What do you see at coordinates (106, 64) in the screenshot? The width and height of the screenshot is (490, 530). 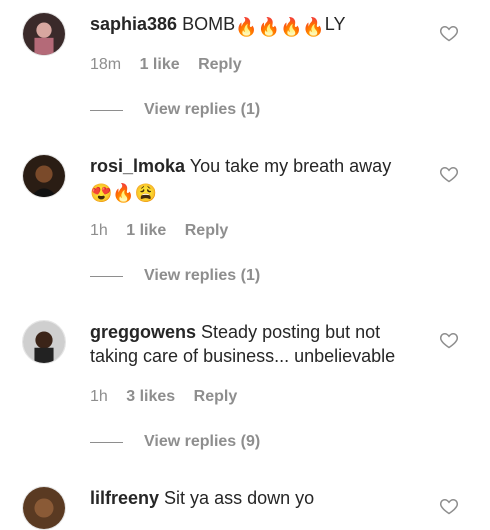 I see `comment-time: 18m` at bounding box center [106, 64].